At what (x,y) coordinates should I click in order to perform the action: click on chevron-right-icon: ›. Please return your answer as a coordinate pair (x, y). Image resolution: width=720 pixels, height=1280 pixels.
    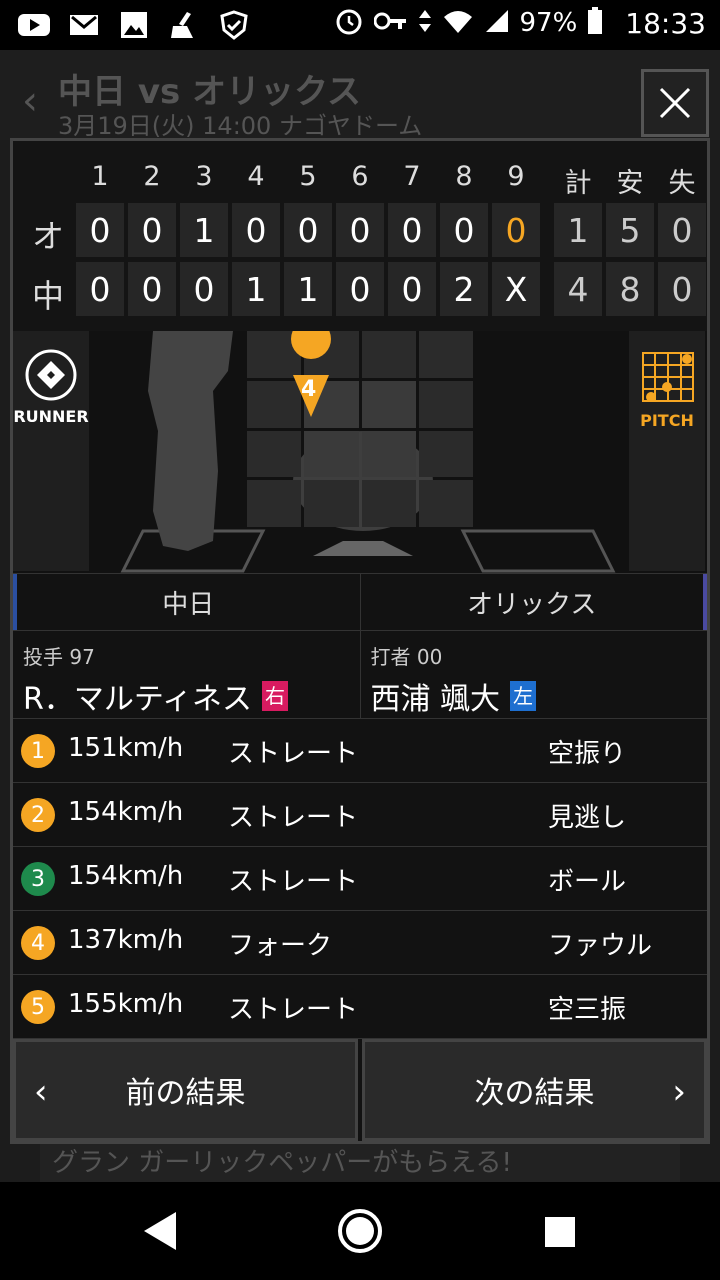
    Looking at the image, I should click on (679, 1092).